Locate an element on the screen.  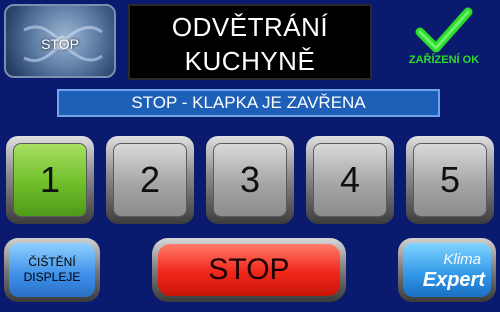
speed-button-5: 5 is located at coordinates (450, 180).